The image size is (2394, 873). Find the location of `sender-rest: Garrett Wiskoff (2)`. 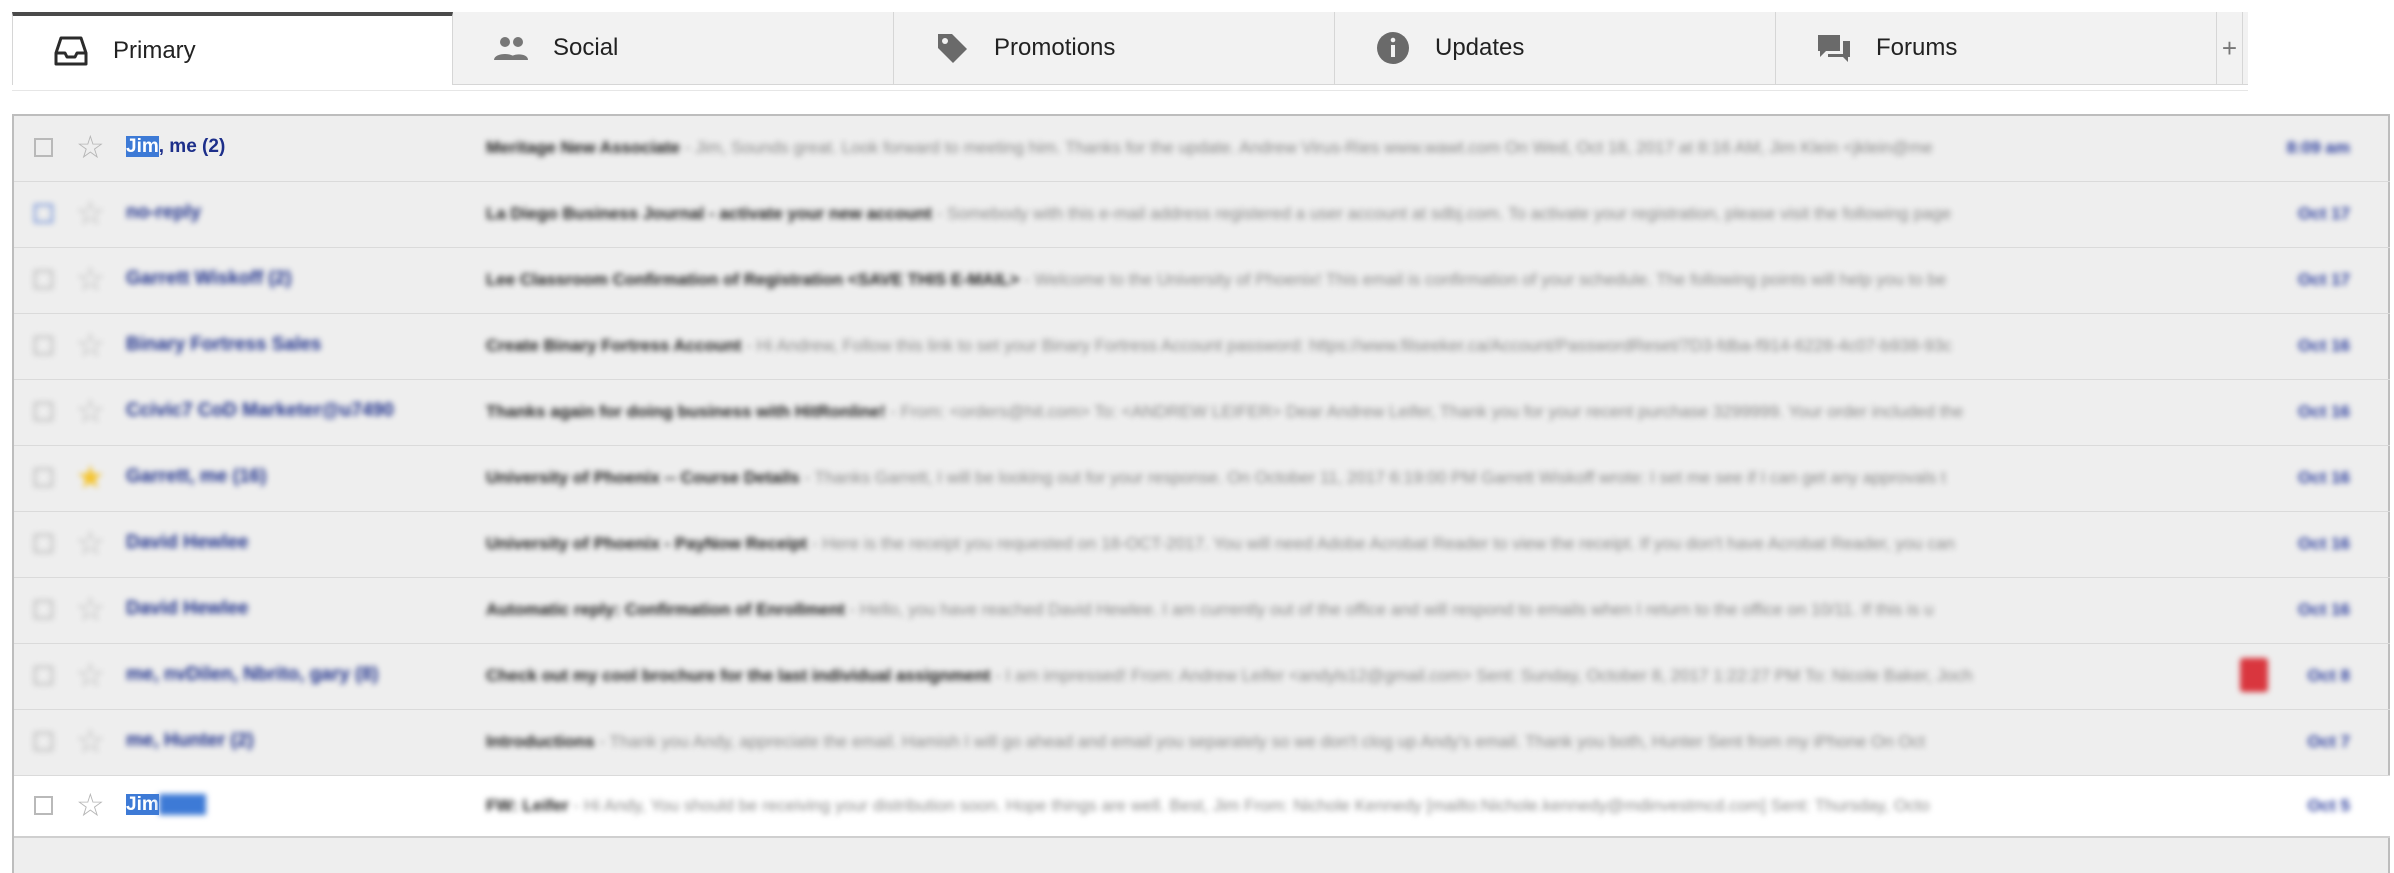

sender-rest: Garrett Wiskoff (2) is located at coordinates (209, 278).